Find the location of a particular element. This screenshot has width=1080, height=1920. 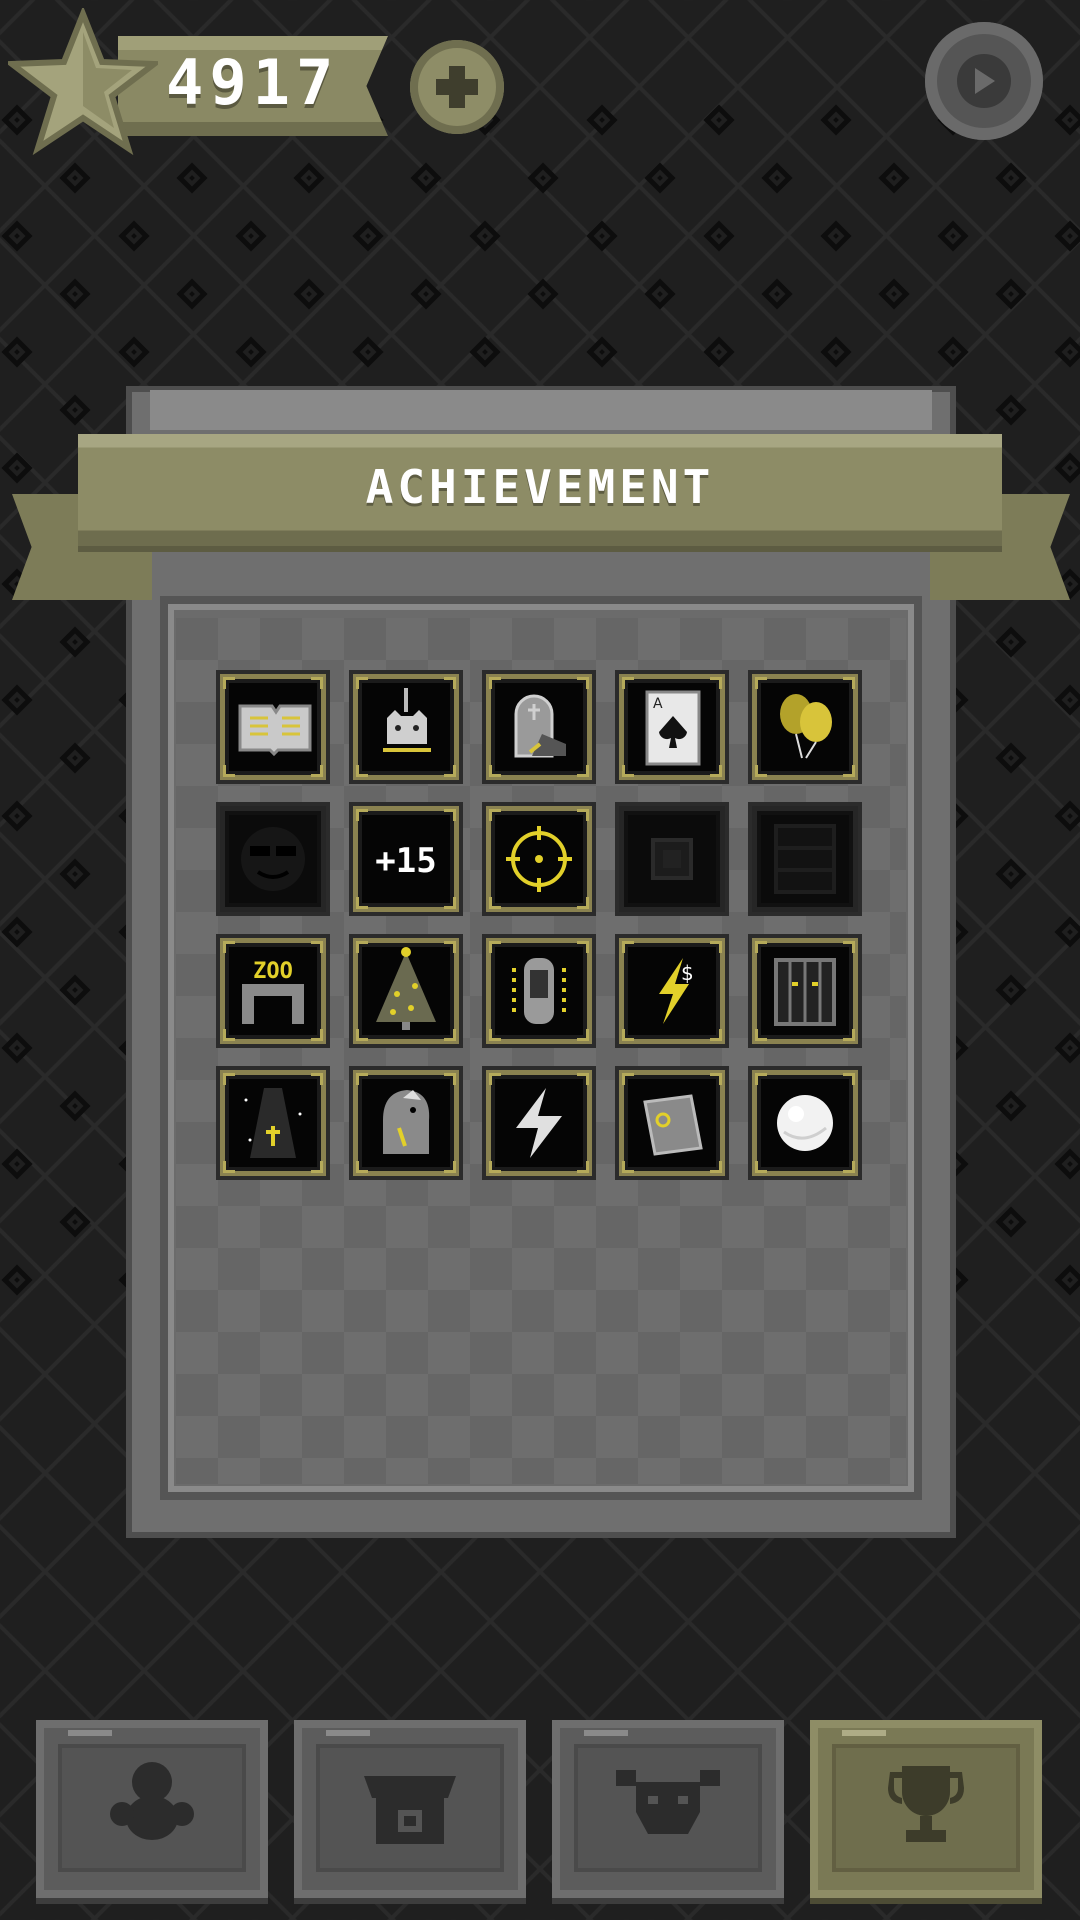

score-value: 4917 is located at coordinates (253, 82).